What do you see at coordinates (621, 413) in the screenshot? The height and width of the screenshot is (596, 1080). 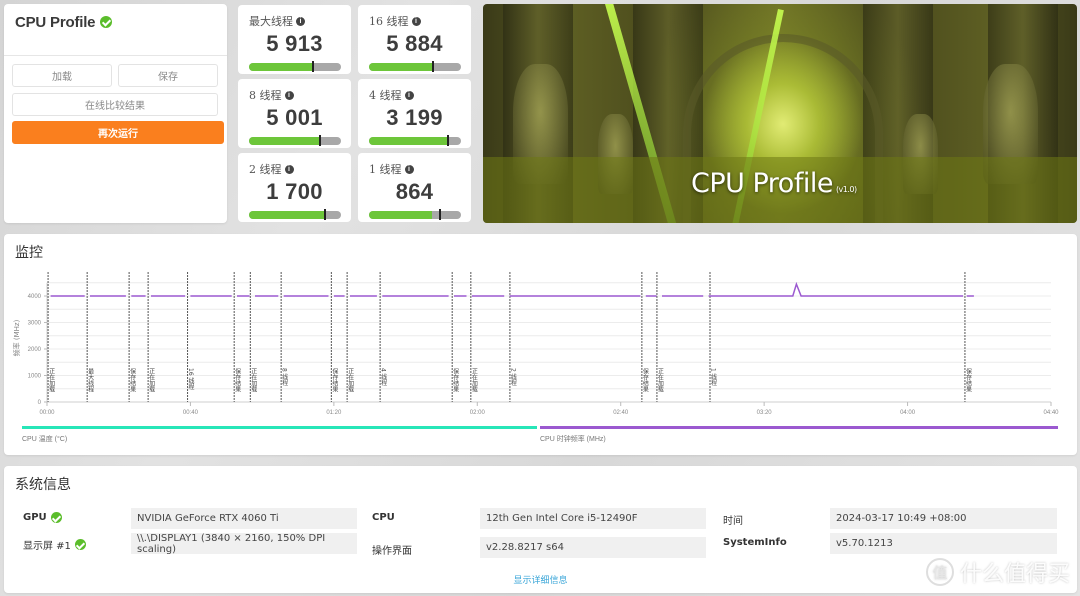 I see `x-tick-label: 02:40` at bounding box center [621, 413].